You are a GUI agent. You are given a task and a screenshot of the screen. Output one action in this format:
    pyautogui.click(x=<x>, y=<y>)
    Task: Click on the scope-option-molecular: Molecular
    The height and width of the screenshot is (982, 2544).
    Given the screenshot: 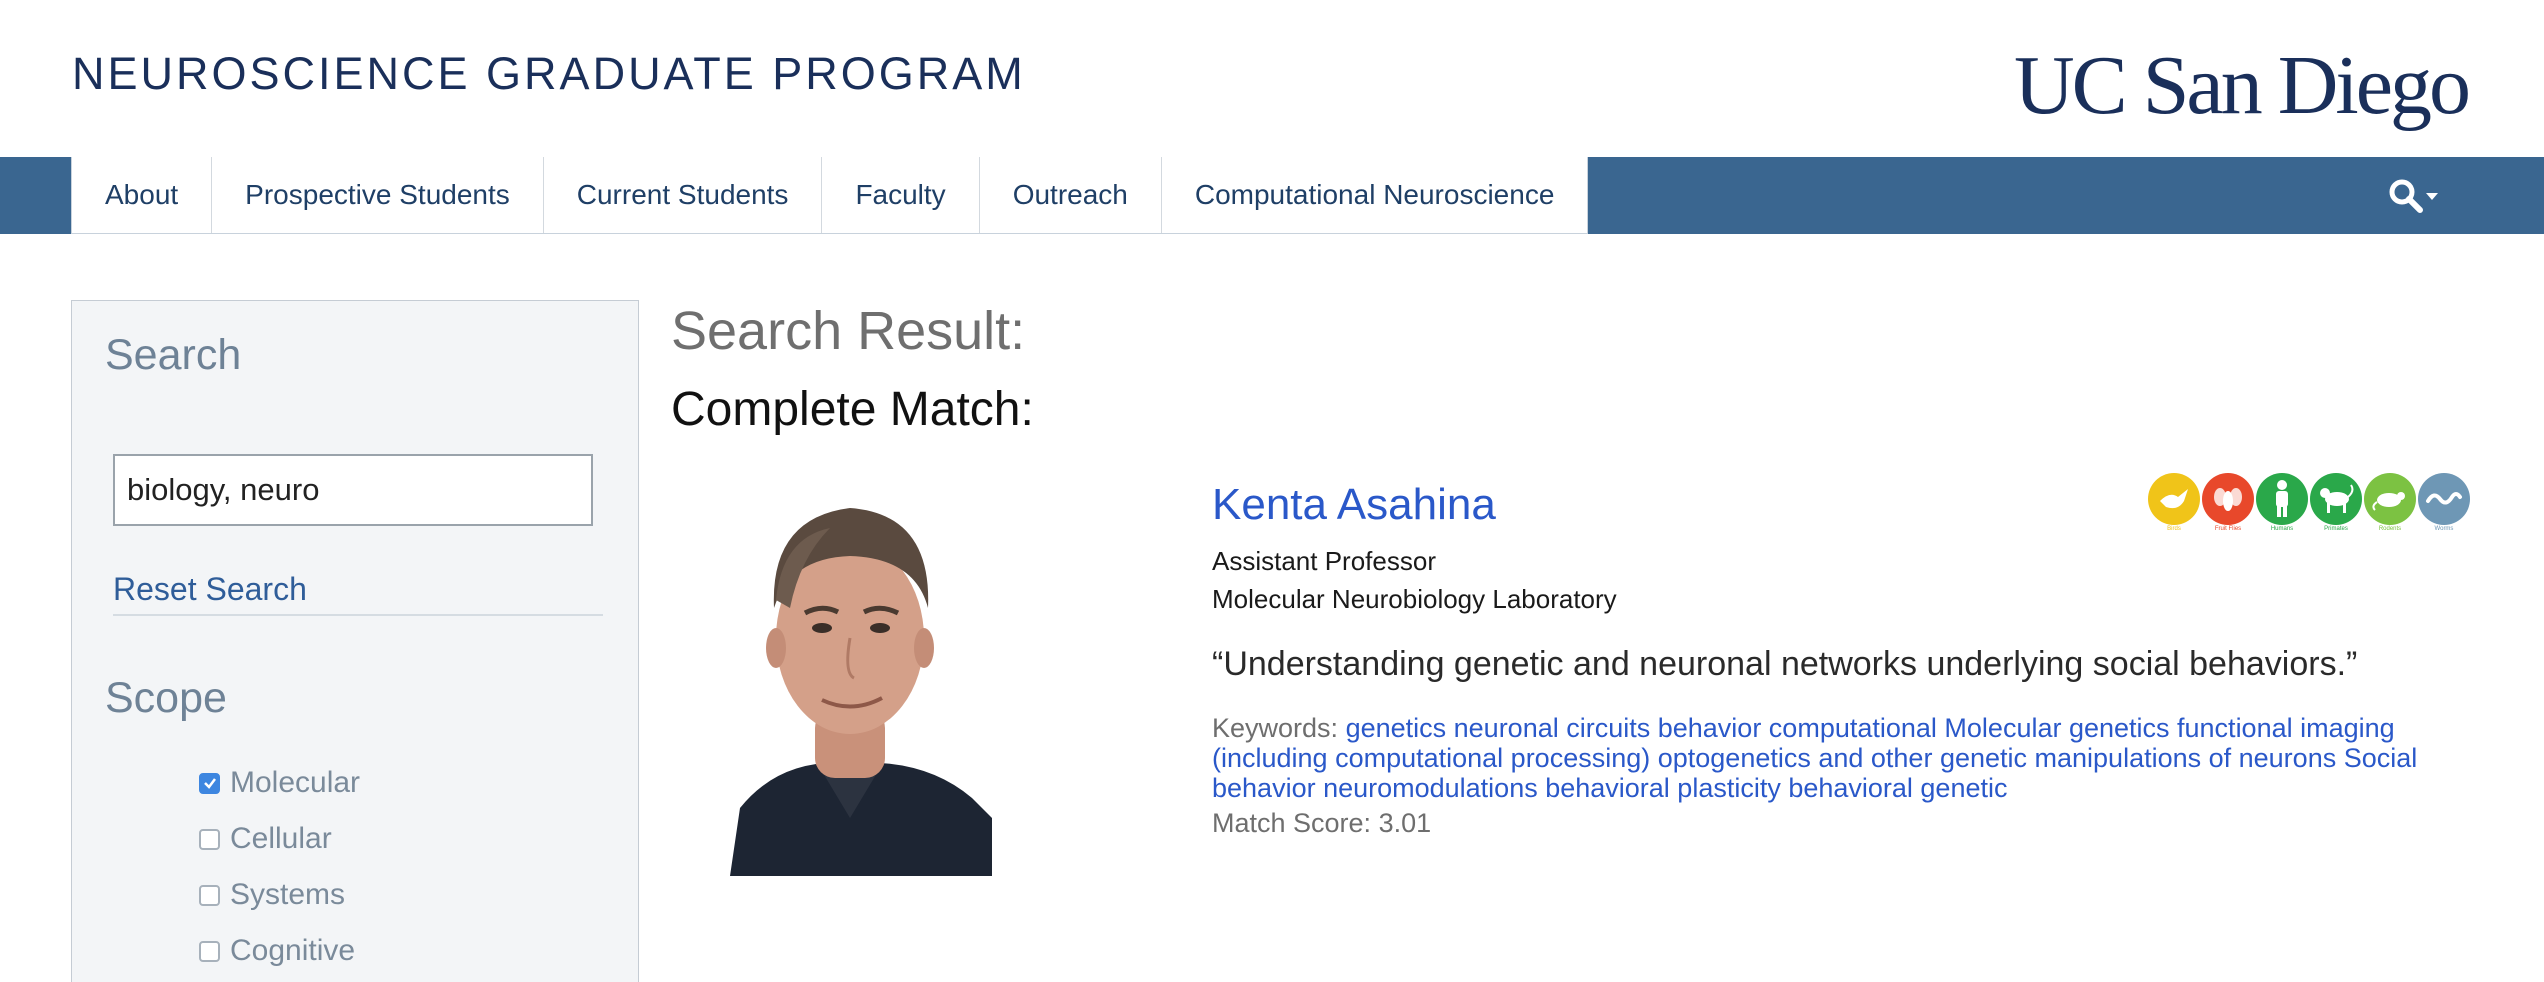 What is the action you would take?
    pyautogui.click(x=279, y=783)
    